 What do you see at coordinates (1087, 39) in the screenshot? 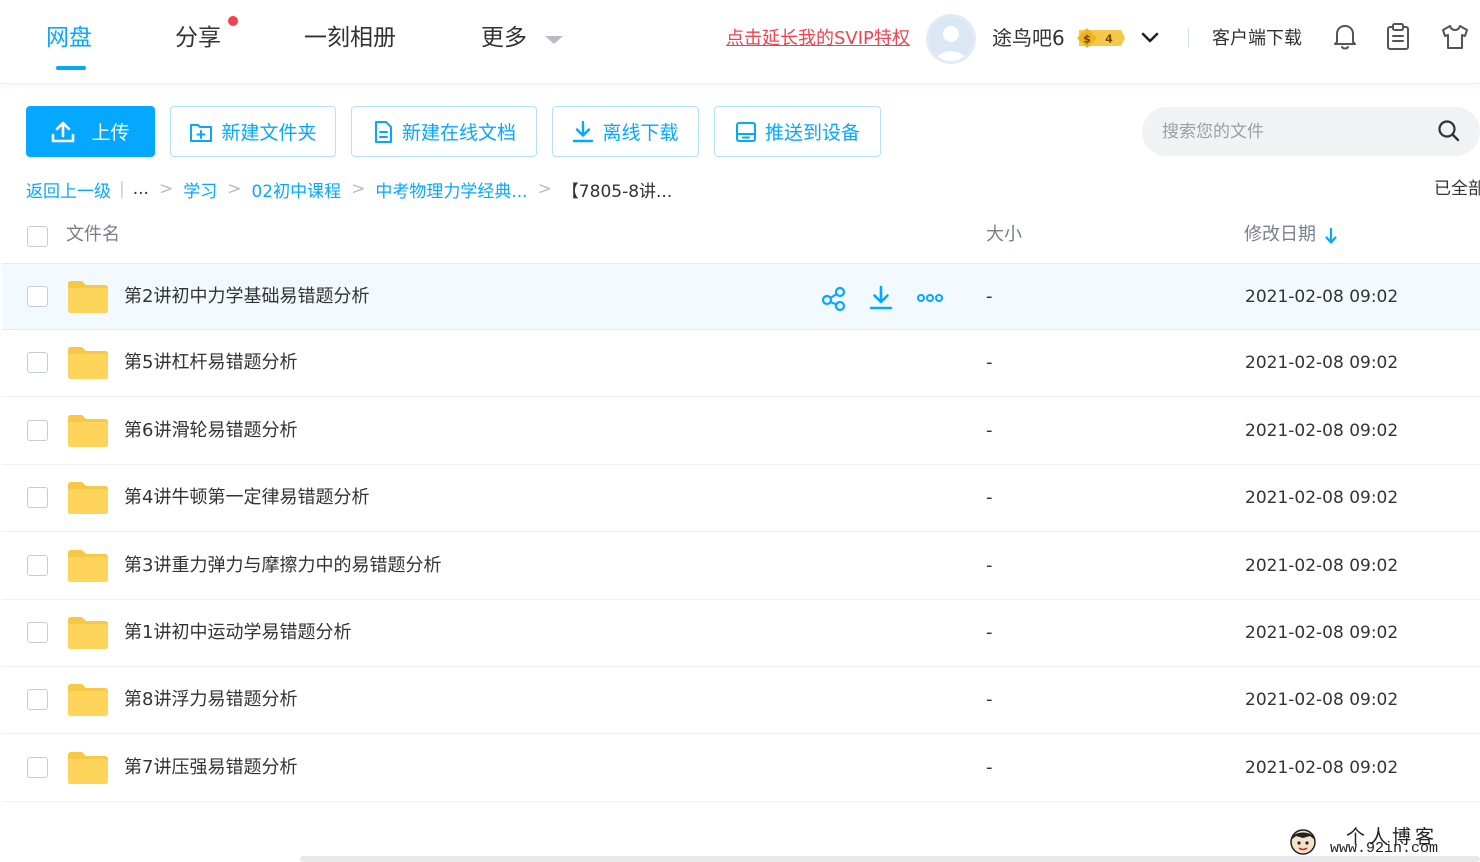
I see `vip-symbol: $` at bounding box center [1087, 39].